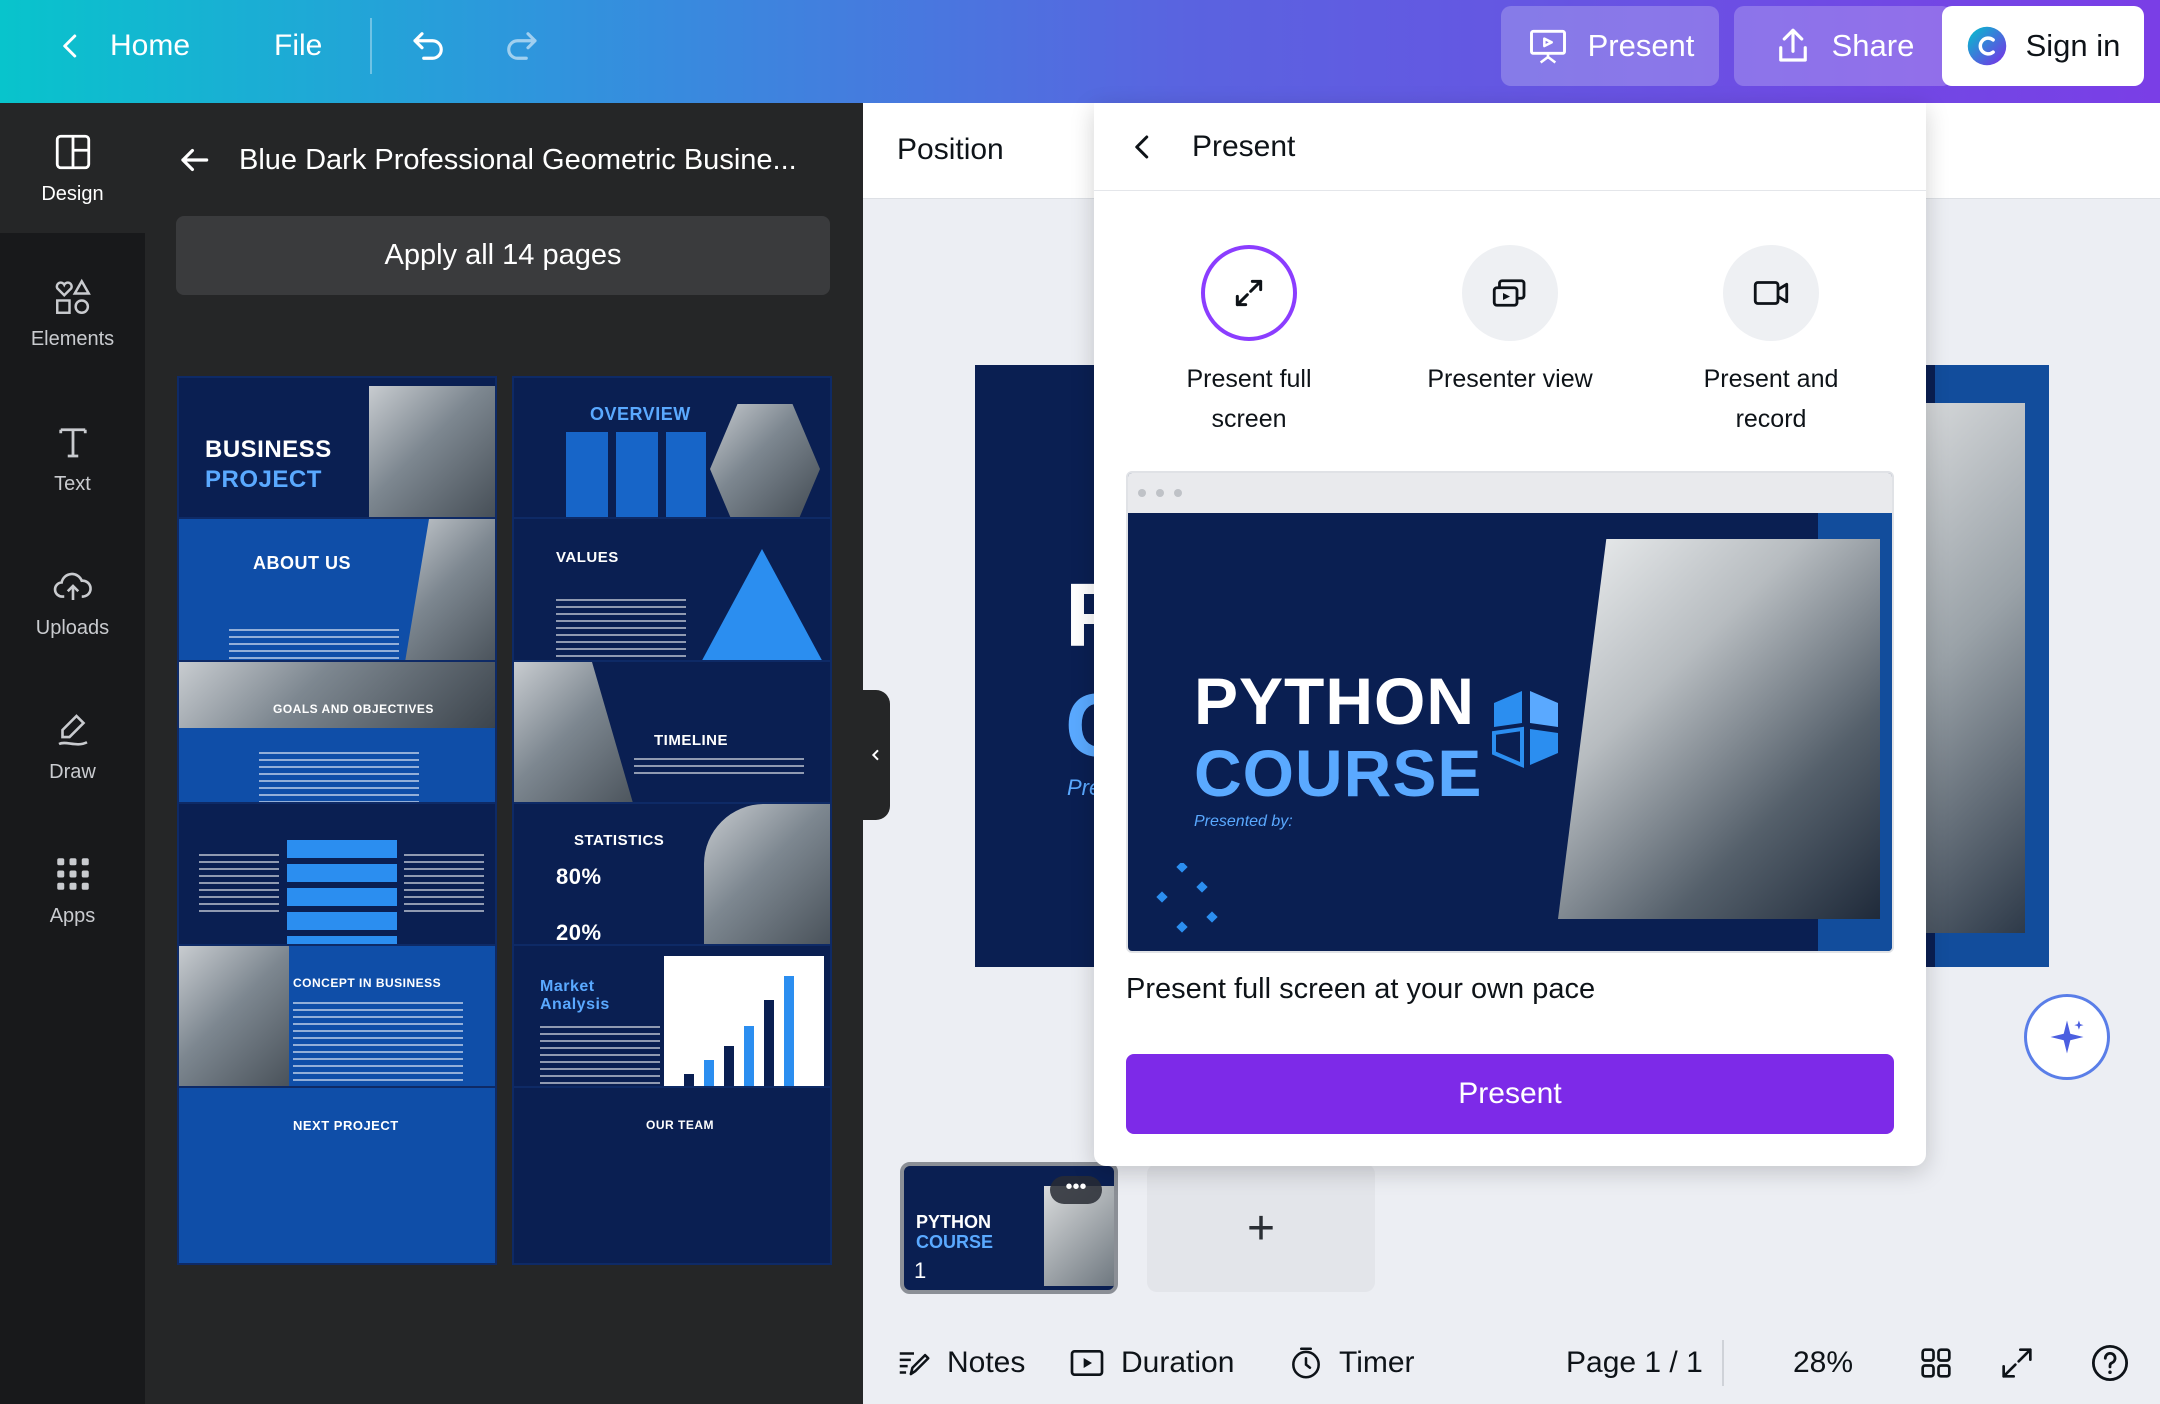  I want to click on page-indicator: Page 1 / 1, so click(1634, 1363).